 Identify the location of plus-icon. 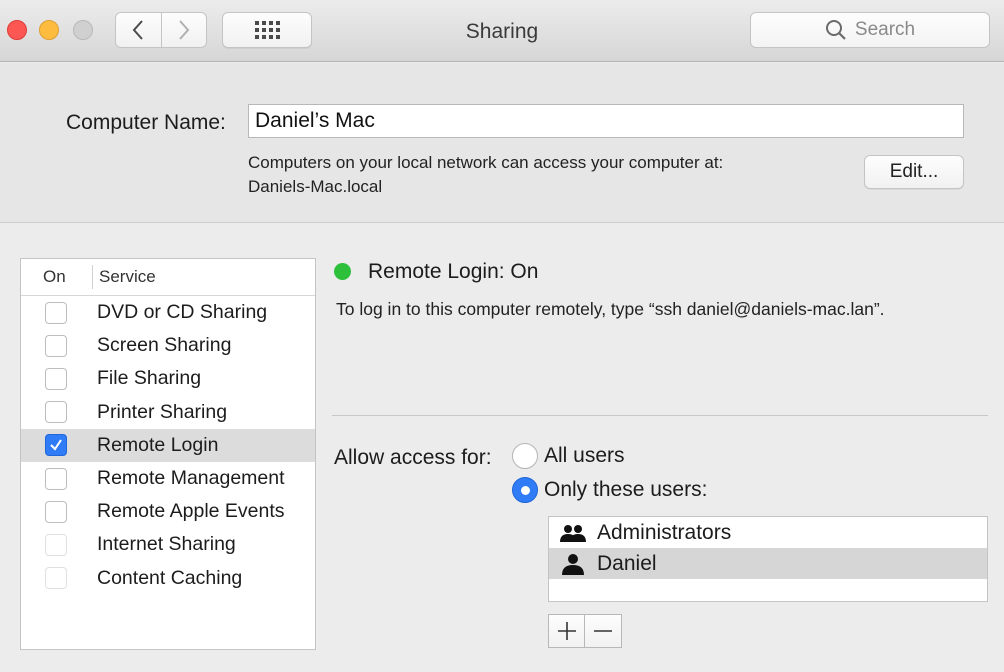
(566, 631).